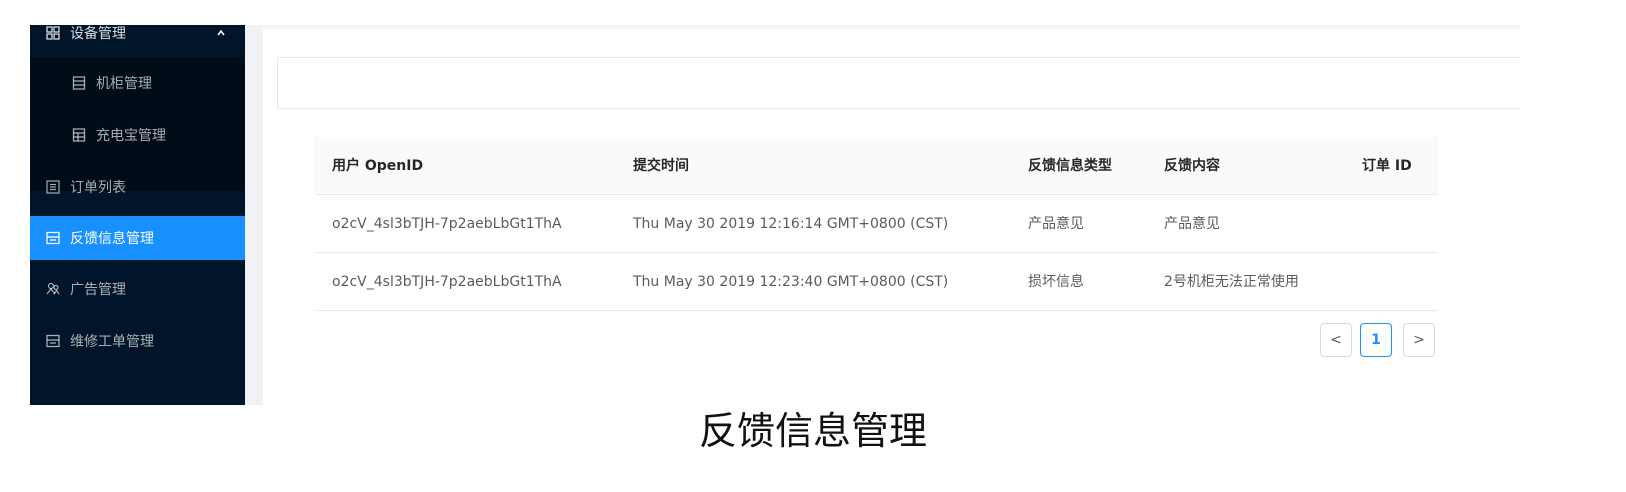 The image size is (1626, 492). What do you see at coordinates (221, 32) in the screenshot?
I see `chevron-up-icon` at bounding box center [221, 32].